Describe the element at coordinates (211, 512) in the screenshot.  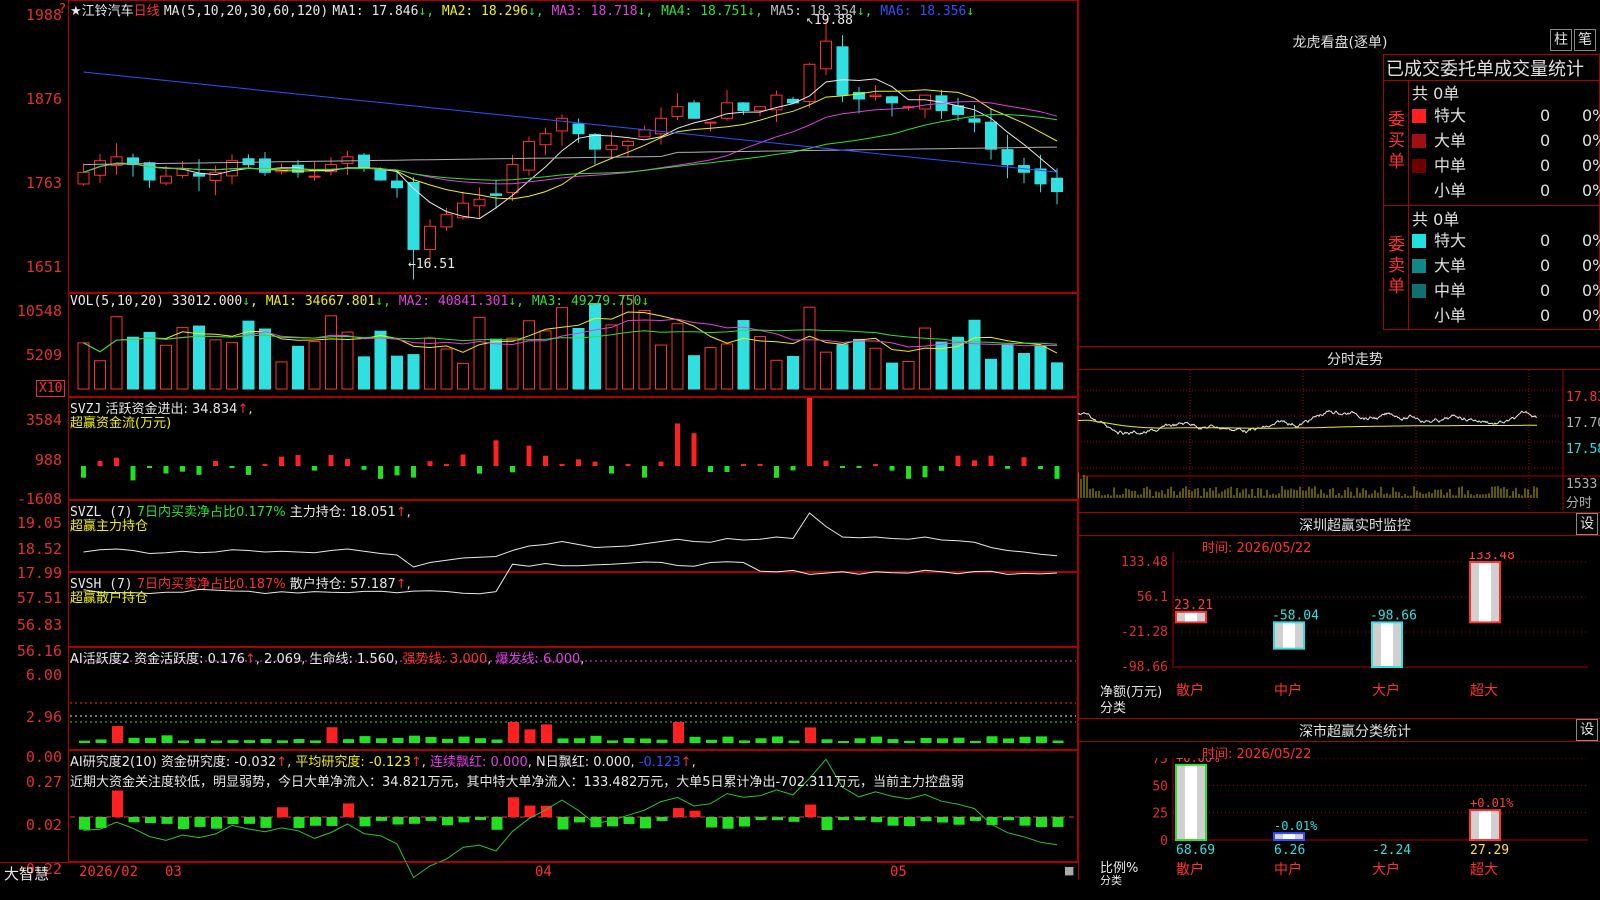
I see `svzl-desc: 7日内买卖净占比0.177%` at that location.